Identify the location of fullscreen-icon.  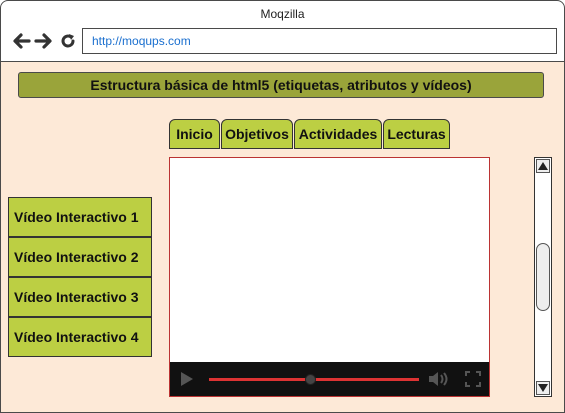
(473, 381).